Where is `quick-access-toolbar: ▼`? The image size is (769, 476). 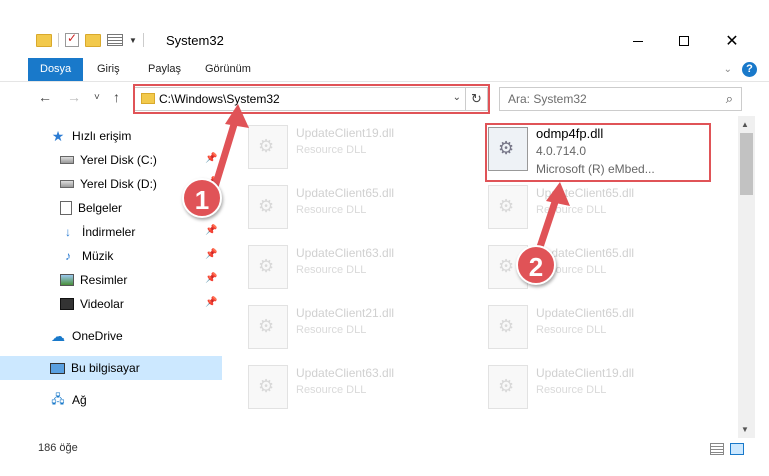
quick-access-toolbar: ▼ is located at coordinates (90, 39).